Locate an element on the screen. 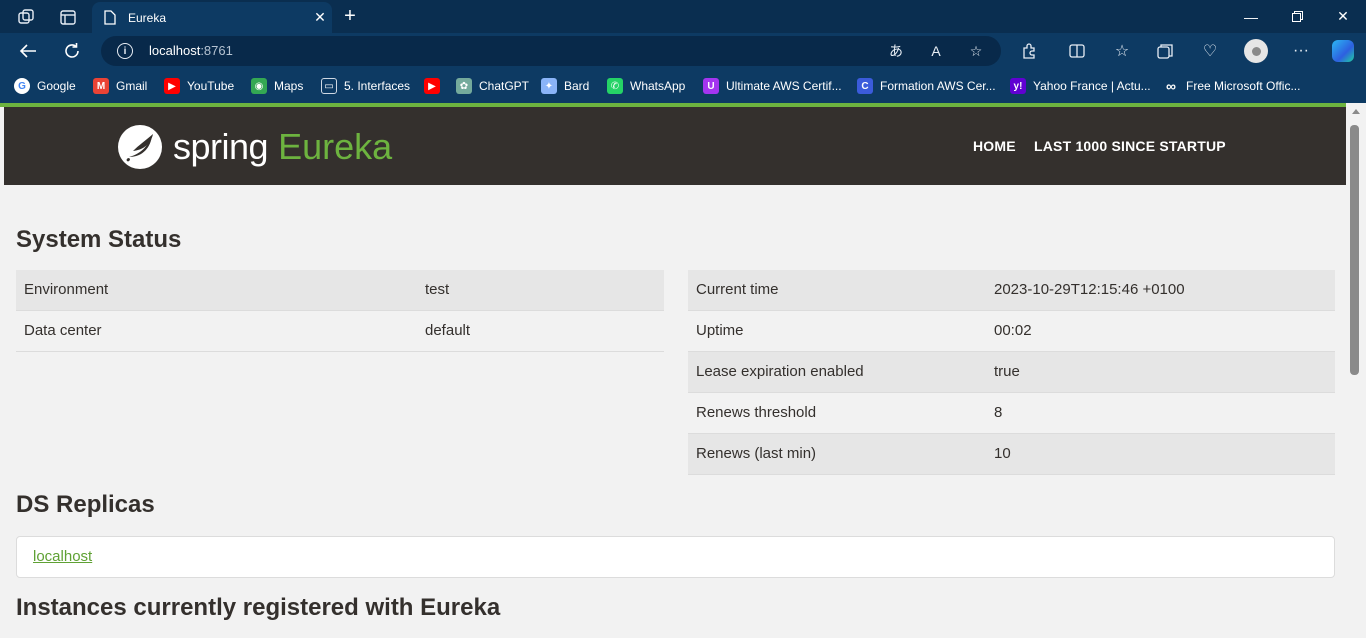  google-icon: G is located at coordinates (22, 86).